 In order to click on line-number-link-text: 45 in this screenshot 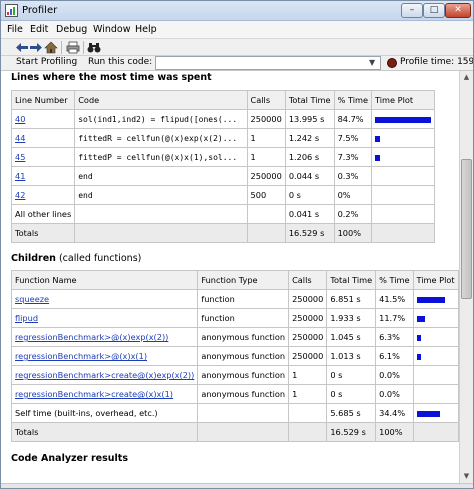, I will do `click(20, 157)`.